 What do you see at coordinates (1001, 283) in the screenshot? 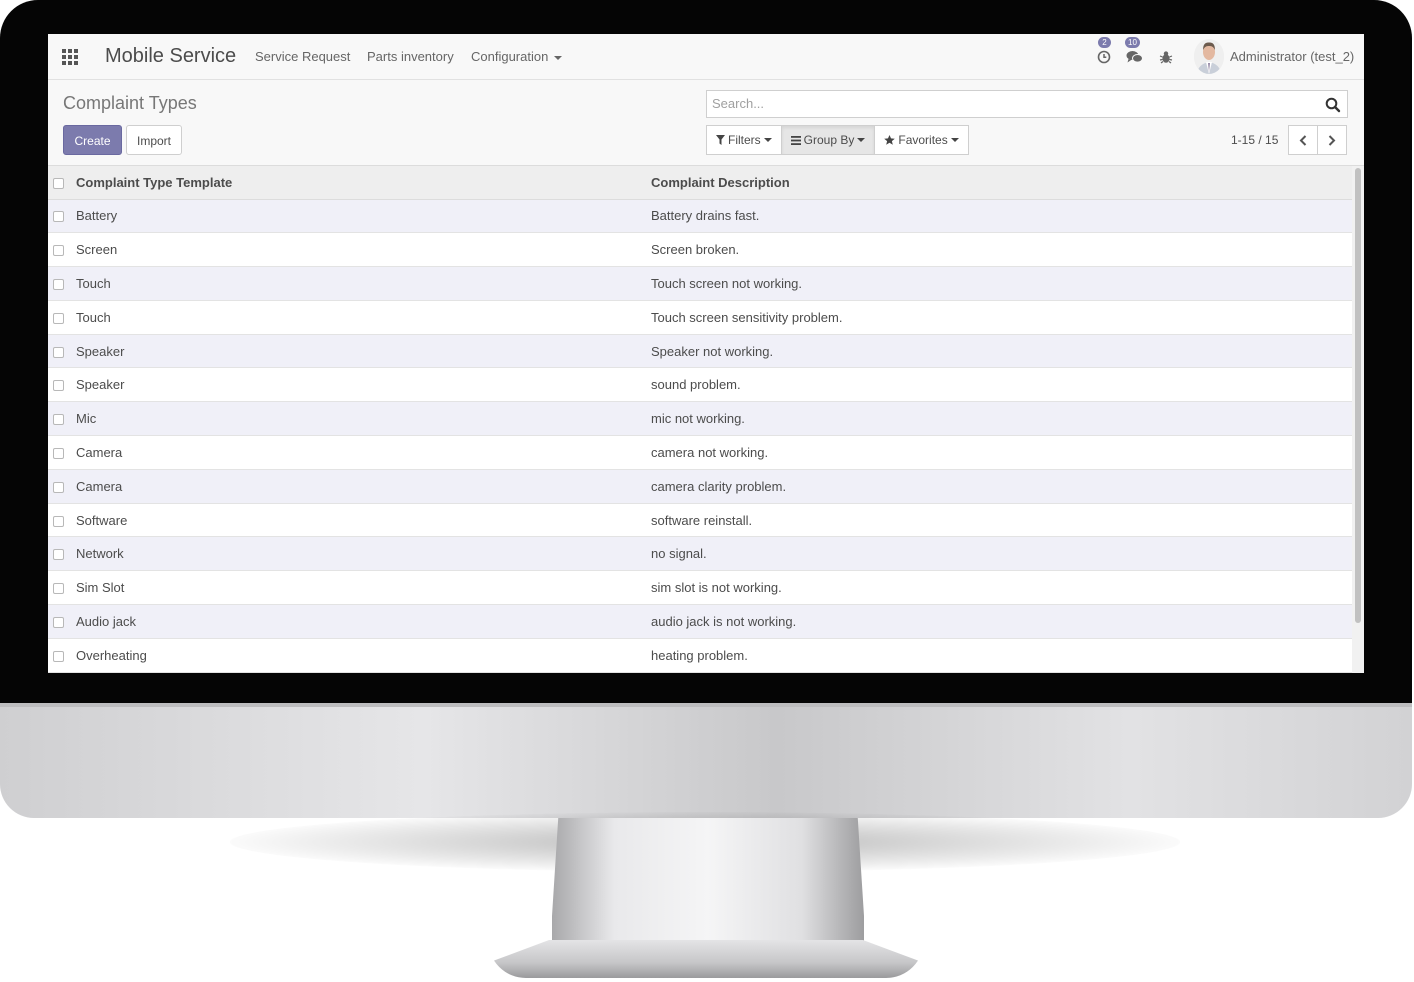
I see `description-cell: Touch screen not working.` at bounding box center [1001, 283].